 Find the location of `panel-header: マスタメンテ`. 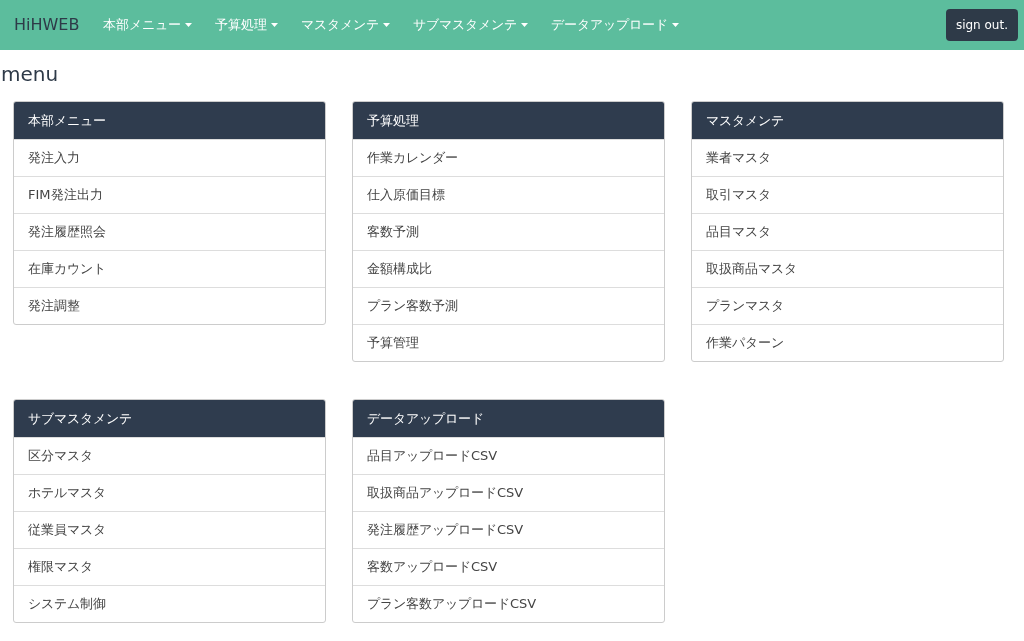

panel-header: マスタメンテ is located at coordinates (847, 120).